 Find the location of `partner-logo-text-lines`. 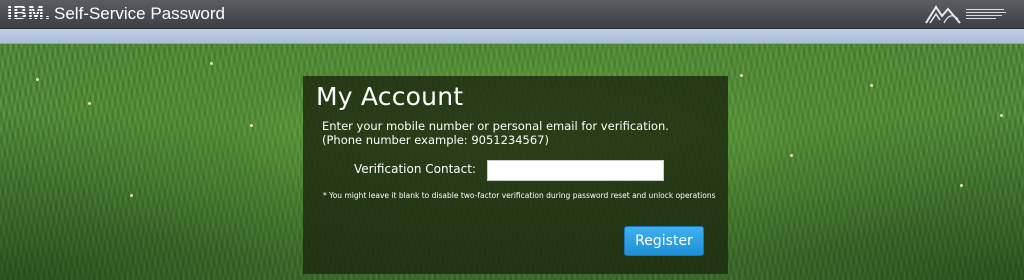

partner-logo-text-lines is located at coordinates (986, 14).